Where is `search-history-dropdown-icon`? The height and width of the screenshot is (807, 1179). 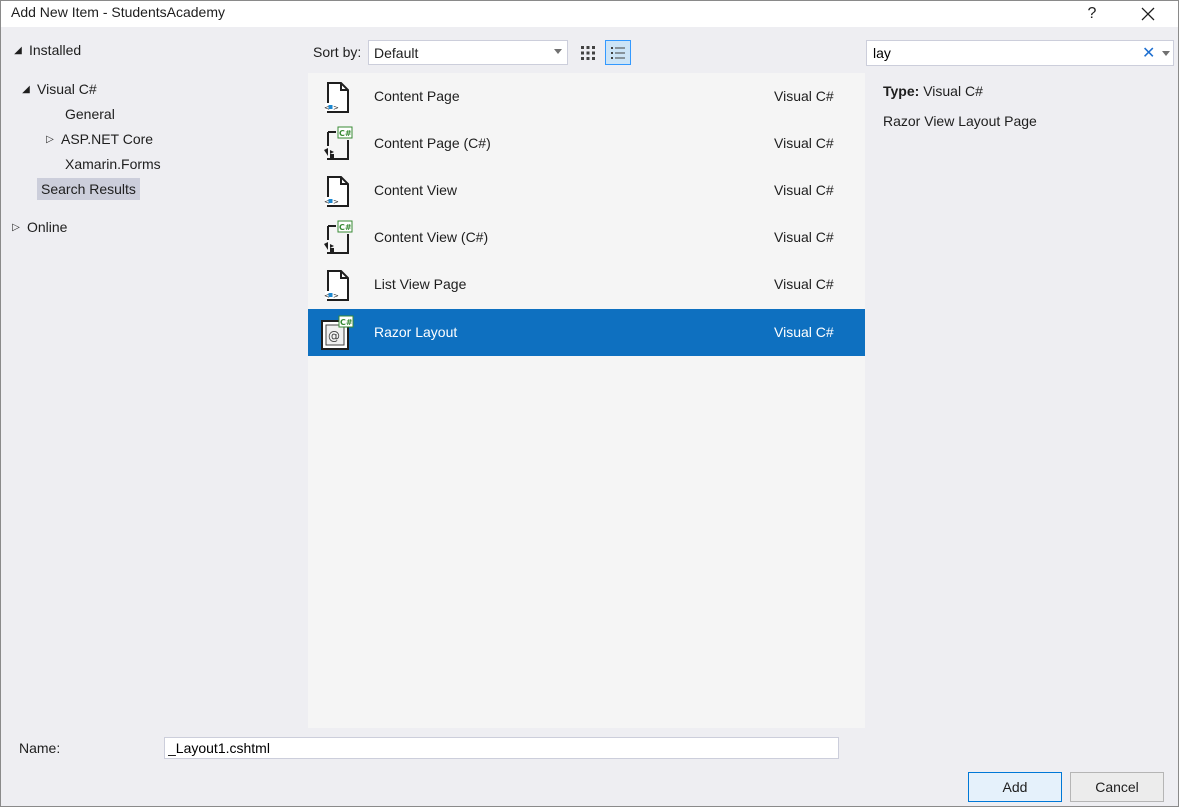 search-history-dropdown-icon is located at coordinates (1166, 53).